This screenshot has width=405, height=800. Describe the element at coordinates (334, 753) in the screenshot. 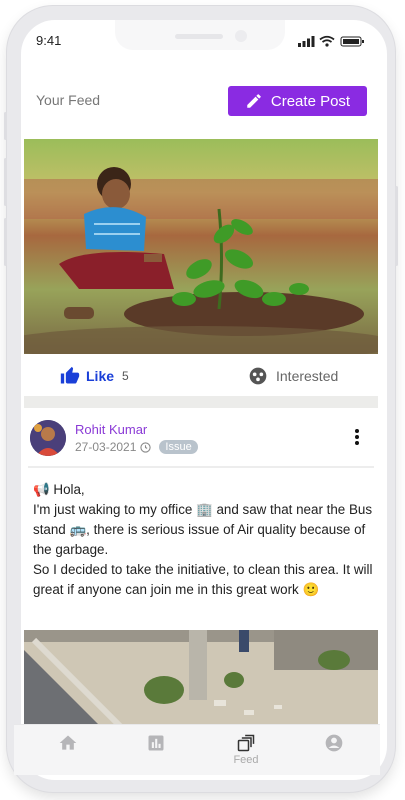

I see `nav-profile` at that location.